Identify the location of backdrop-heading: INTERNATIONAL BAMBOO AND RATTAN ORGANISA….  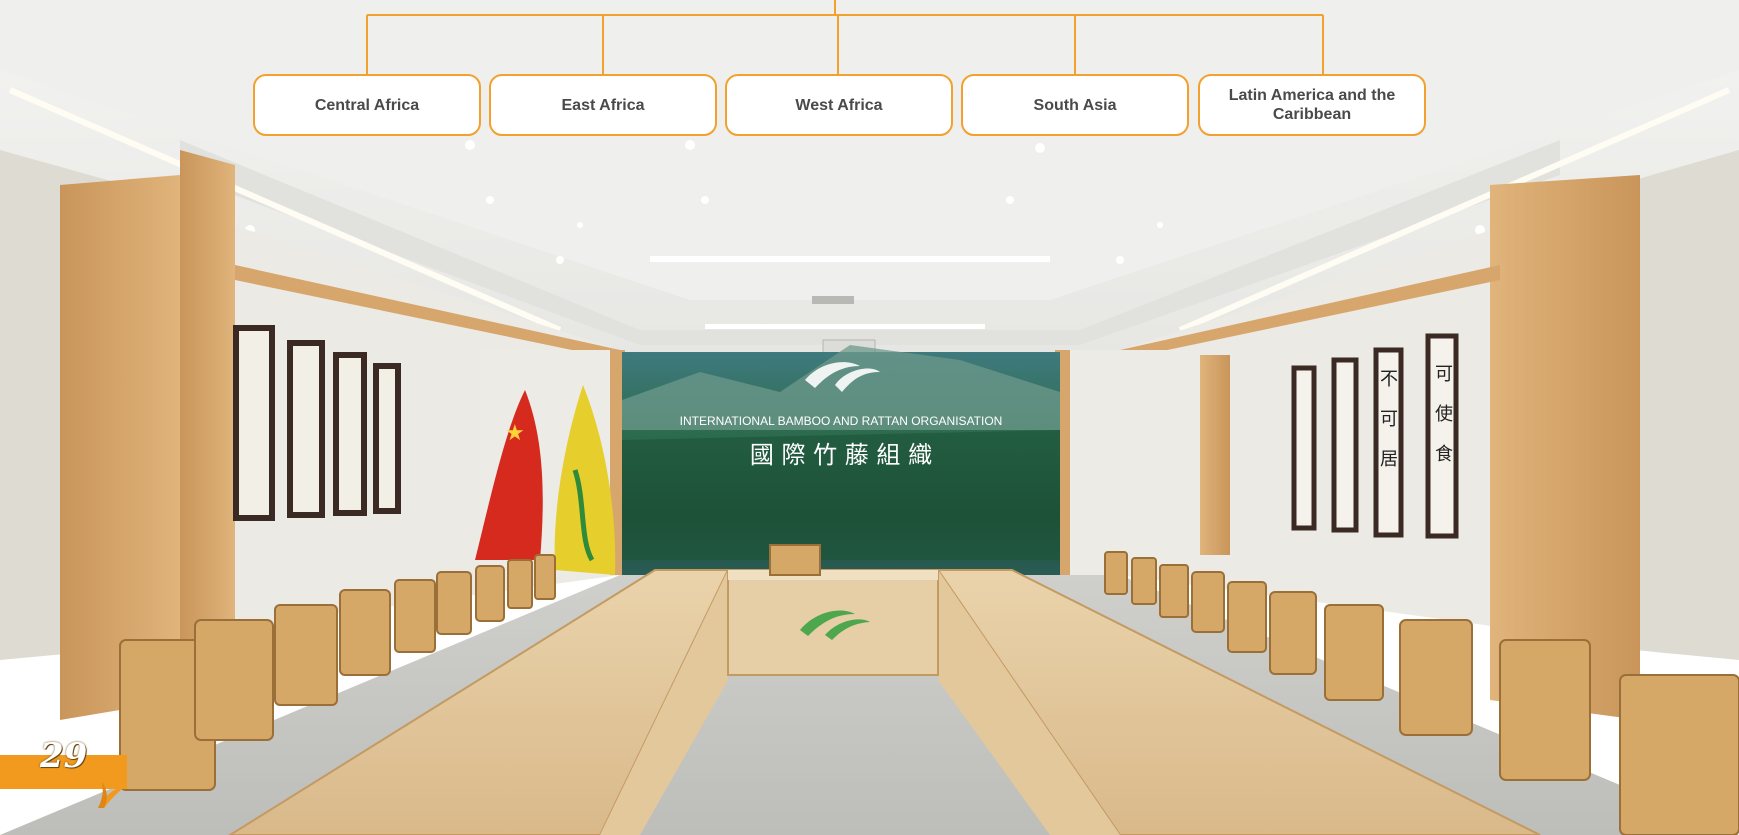
(841, 421).